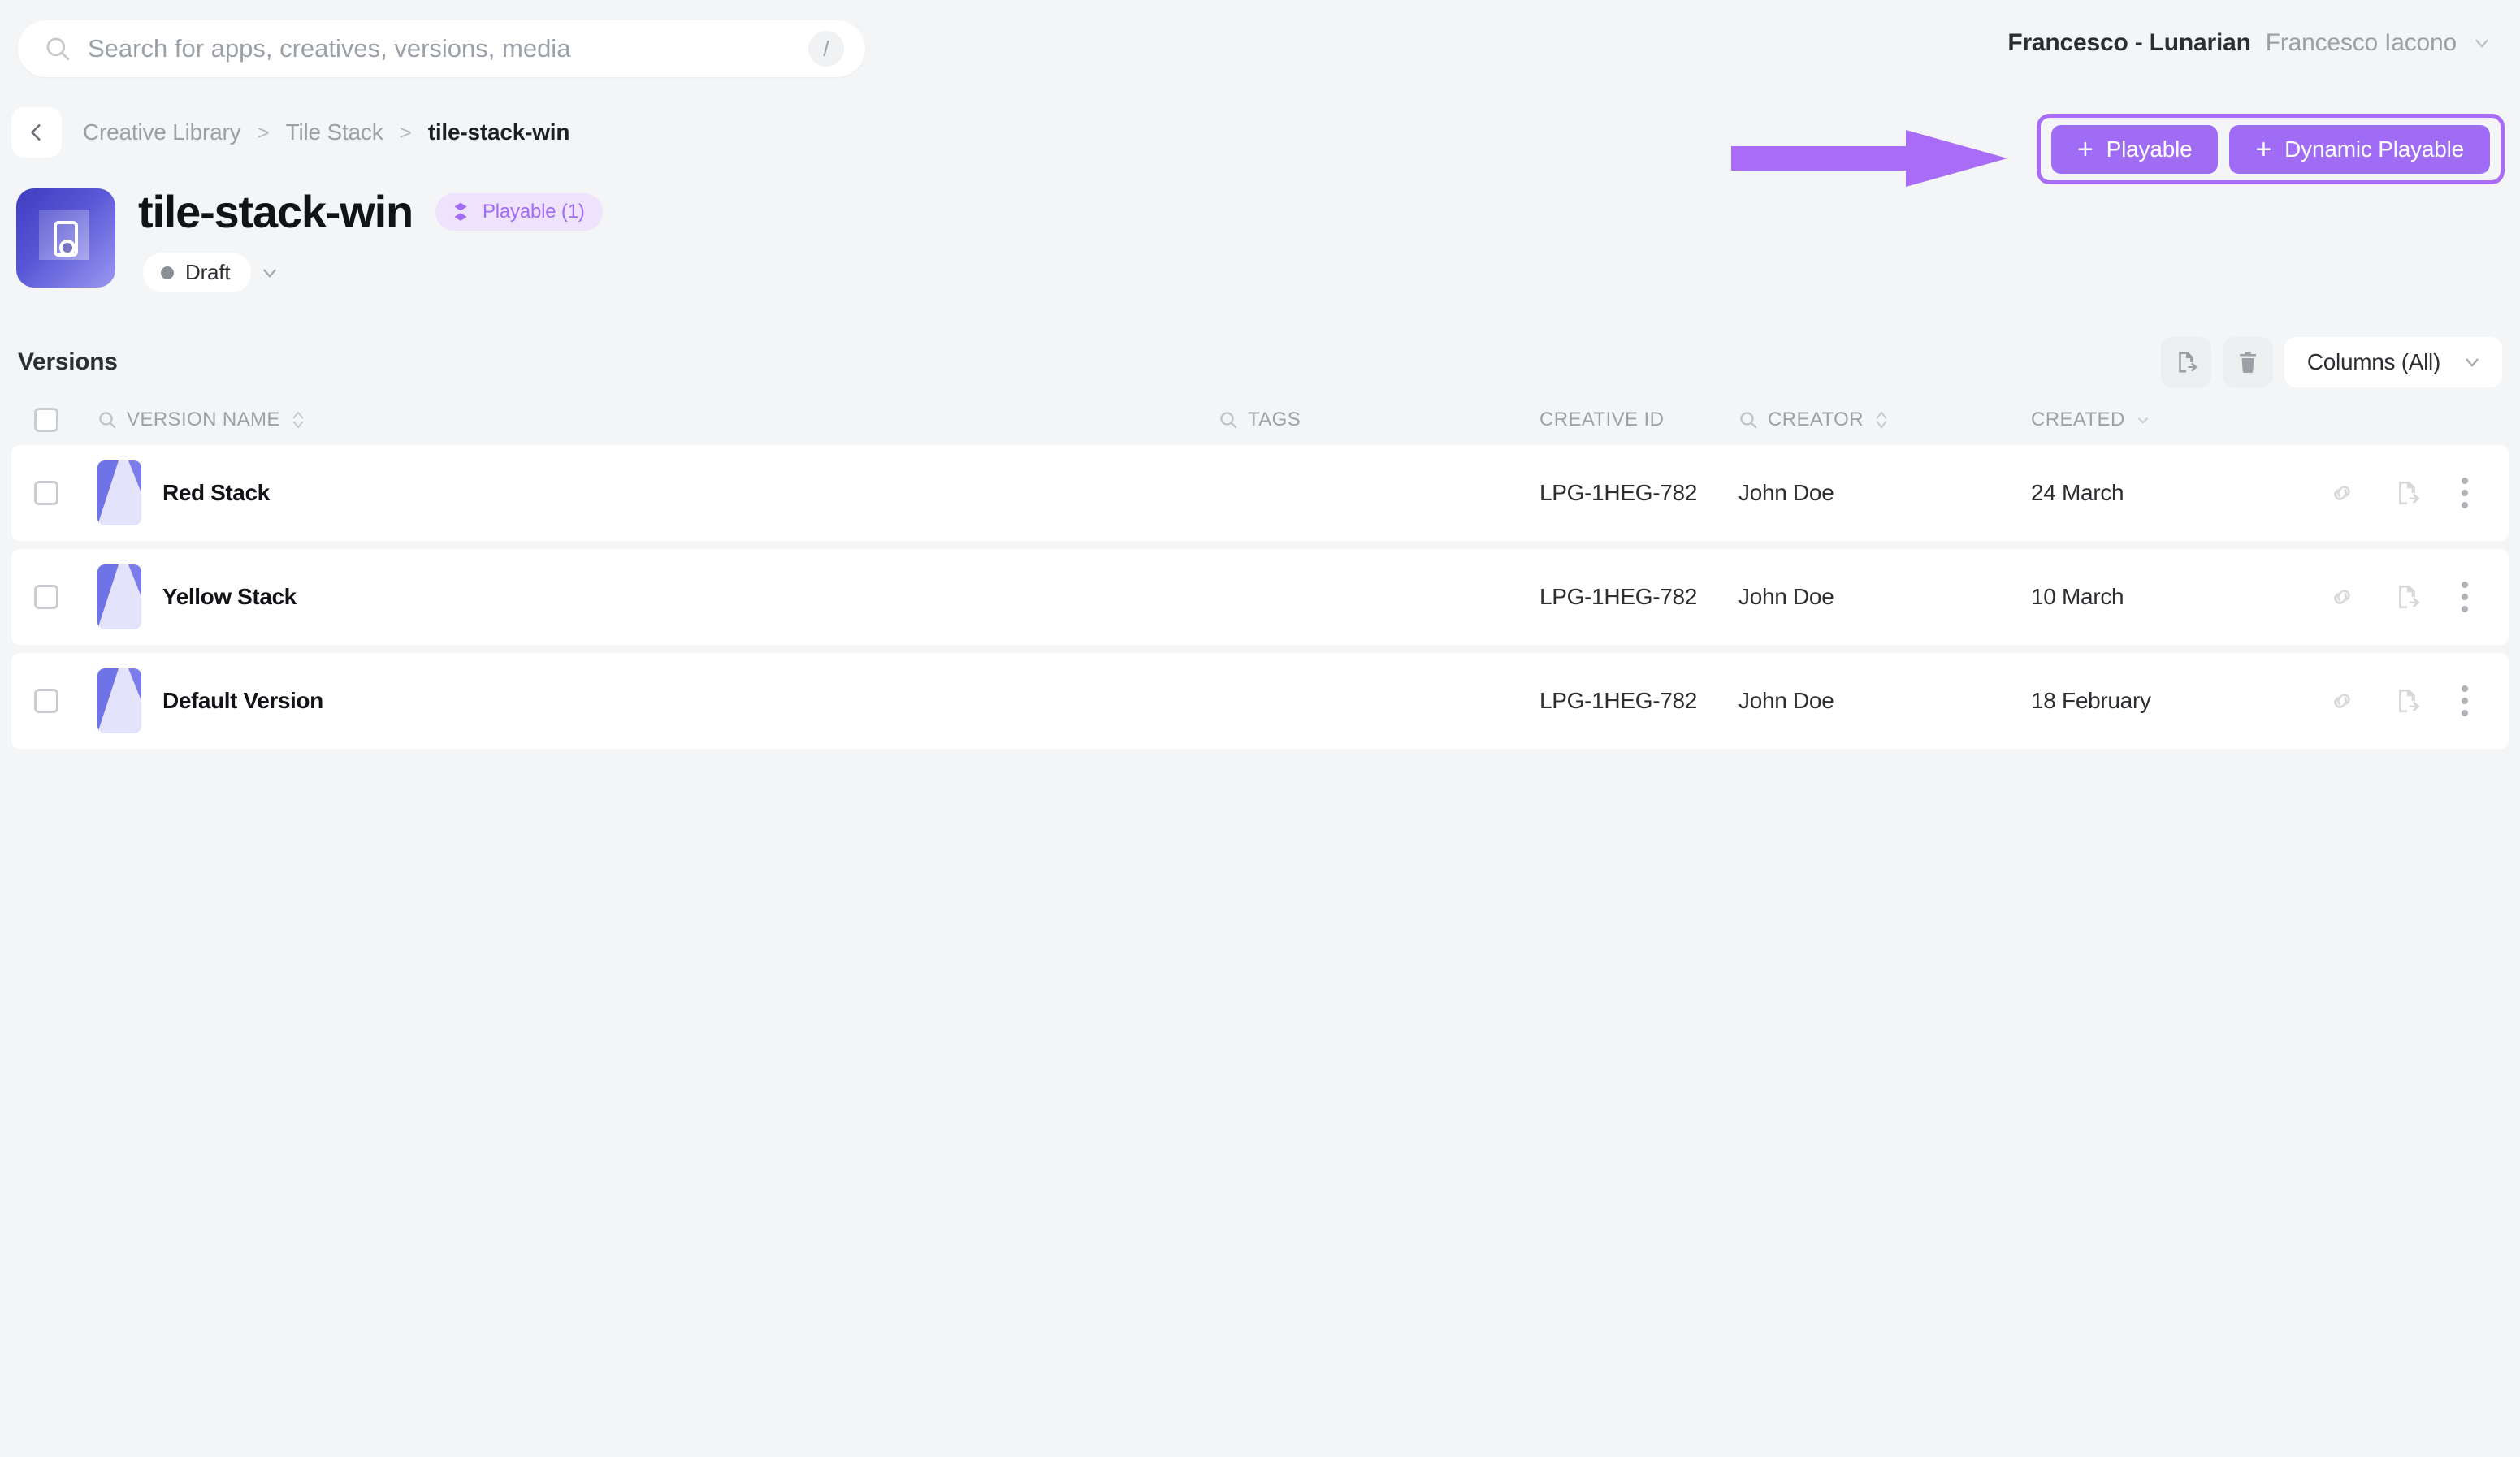 The width and height of the screenshot is (2520, 1457). What do you see at coordinates (499, 132) in the screenshot?
I see `breadcrumb-item-current: tile-stack-win` at bounding box center [499, 132].